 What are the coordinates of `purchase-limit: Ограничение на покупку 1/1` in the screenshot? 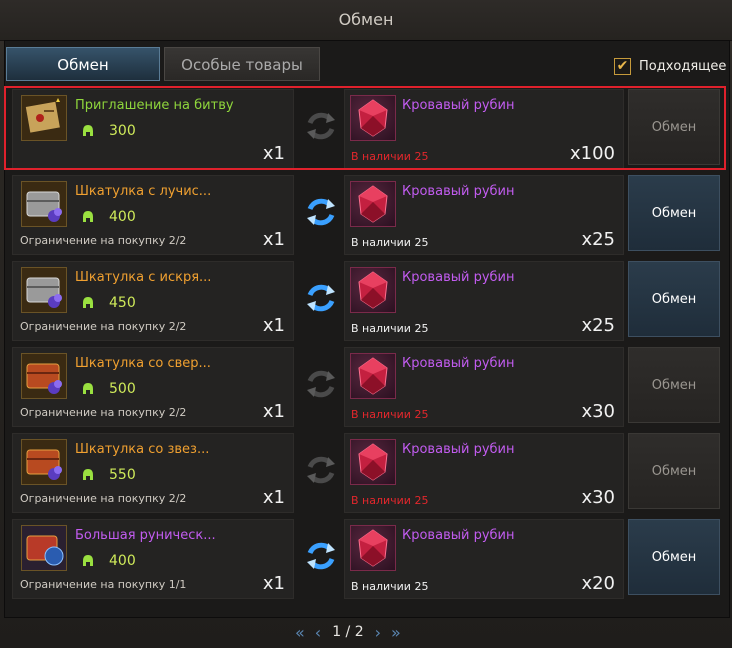 It's located at (103, 584).